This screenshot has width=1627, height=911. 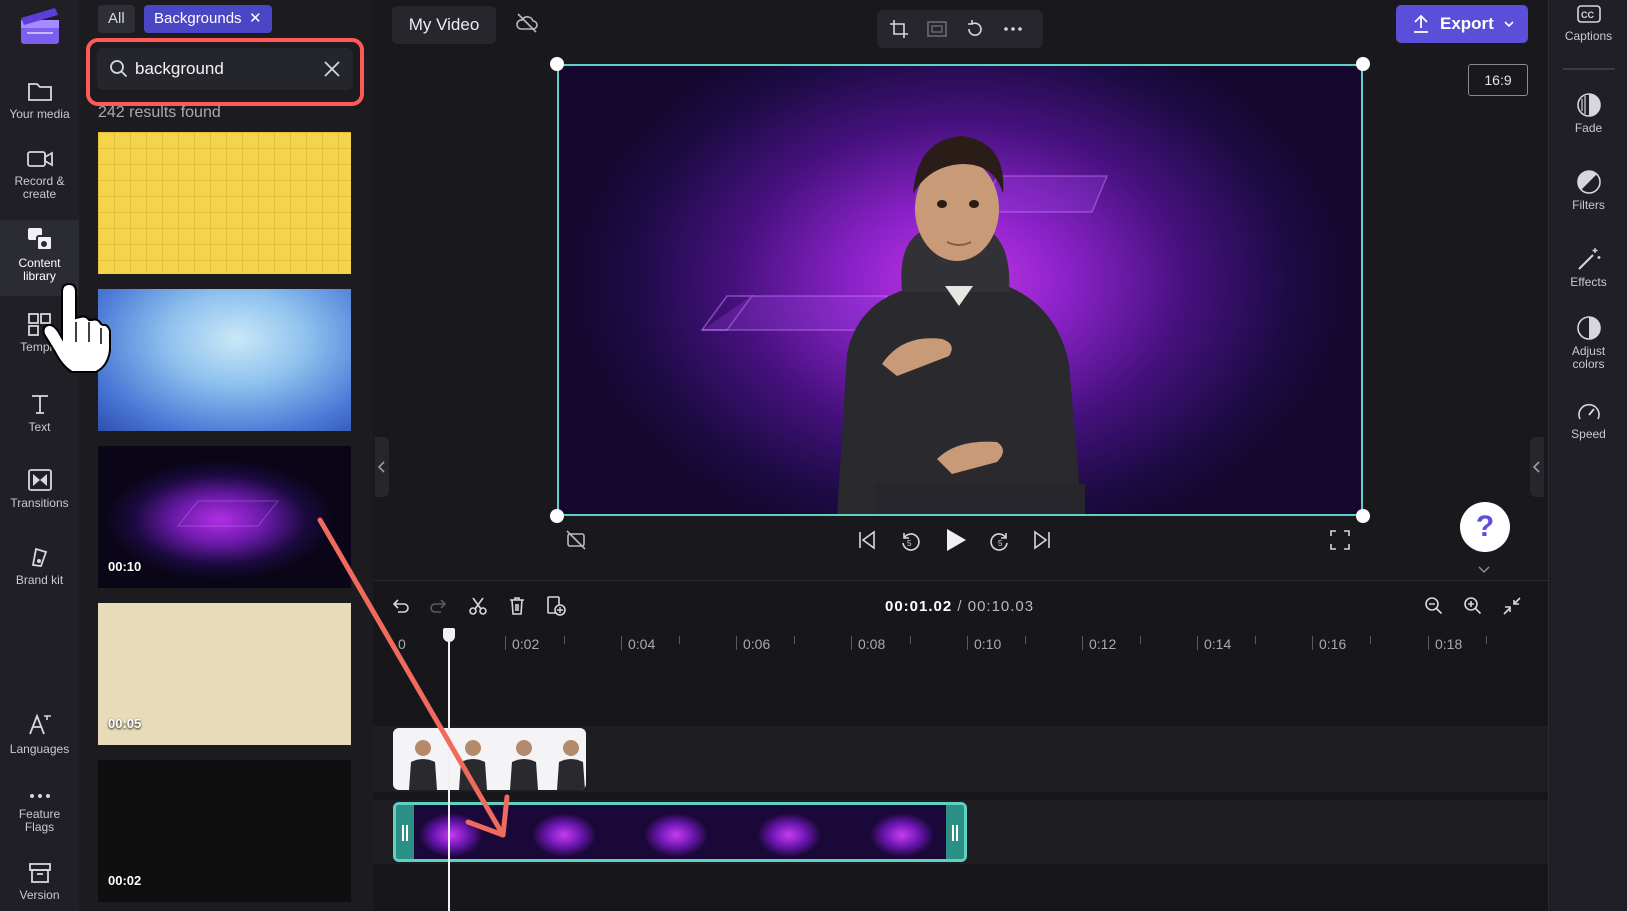 I want to click on version-icon, so click(x=39, y=873).